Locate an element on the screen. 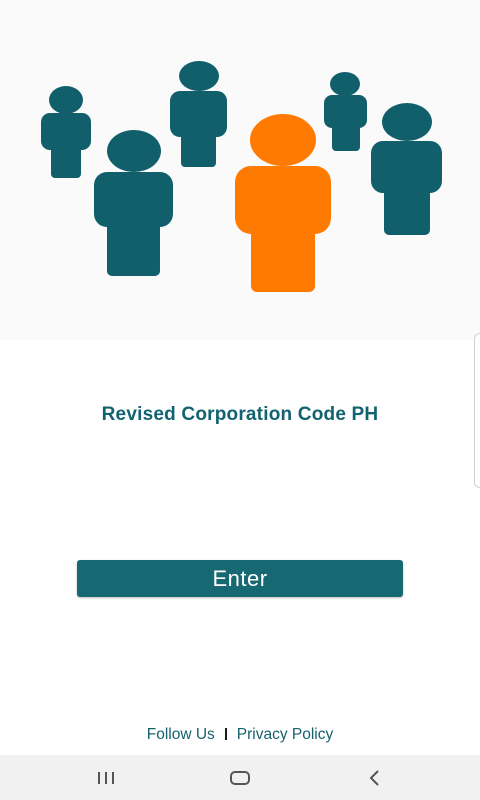 The width and height of the screenshot is (480, 800). back-button is located at coordinates (375, 777).